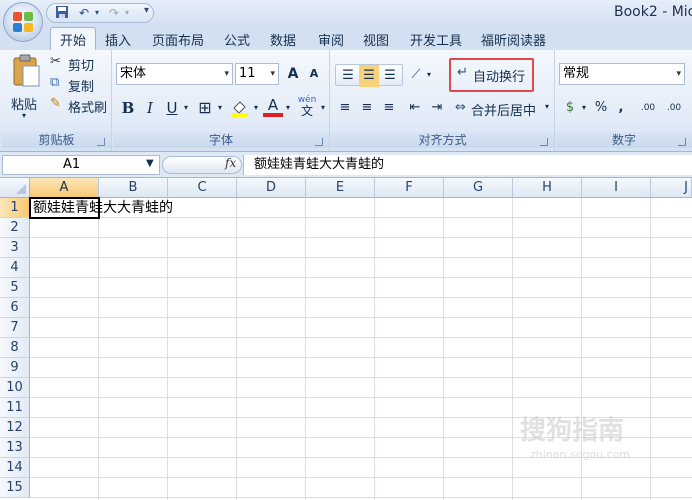 Image resolution: width=692 pixels, height=500 pixels. I want to click on accounting-format-icon: $, so click(570, 108).